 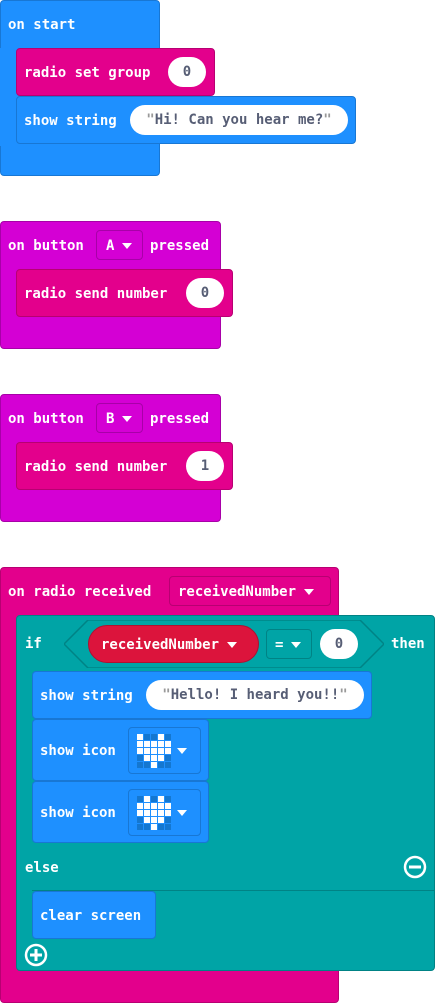 What do you see at coordinates (96, 294) in the screenshot?
I see `radio-send-number-a-label: radio send number` at bounding box center [96, 294].